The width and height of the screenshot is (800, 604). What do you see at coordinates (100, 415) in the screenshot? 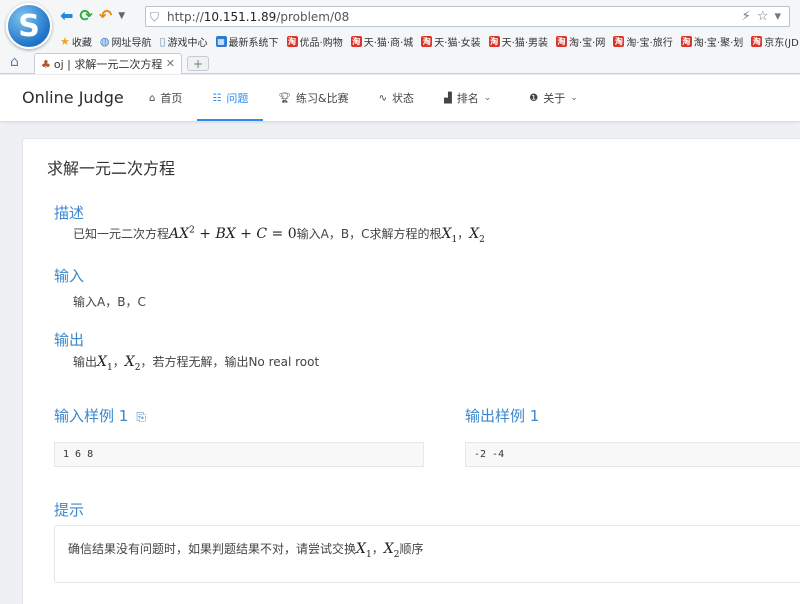
I see `sample-input-heading: 输入样例 1 ⎘` at bounding box center [100, 415].